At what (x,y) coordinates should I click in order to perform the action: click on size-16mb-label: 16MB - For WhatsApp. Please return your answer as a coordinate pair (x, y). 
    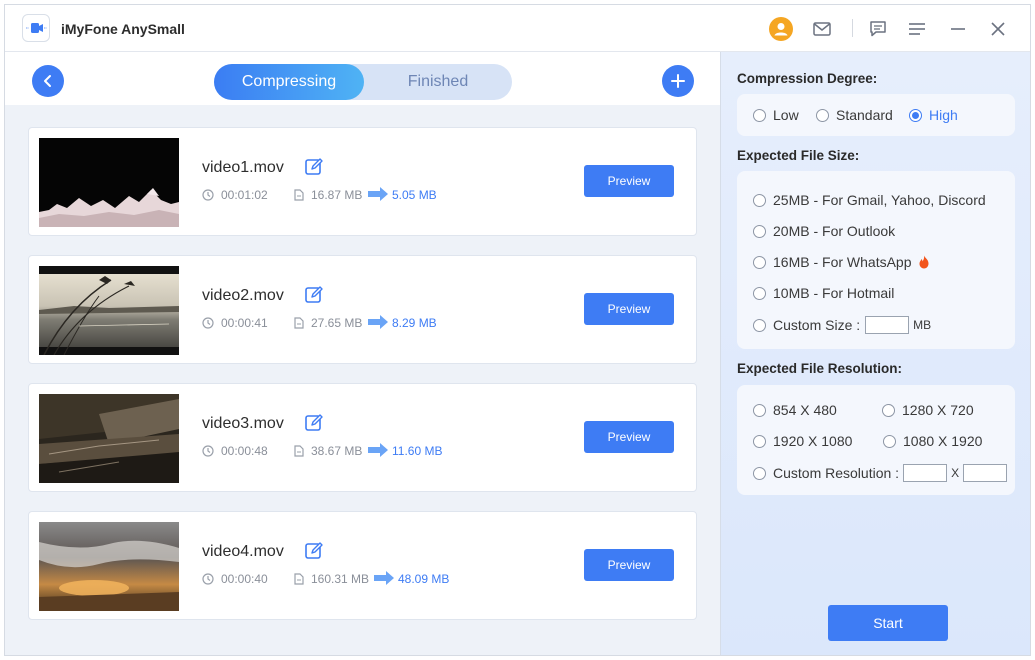
    Looking at the image, I should click on (842, 262).